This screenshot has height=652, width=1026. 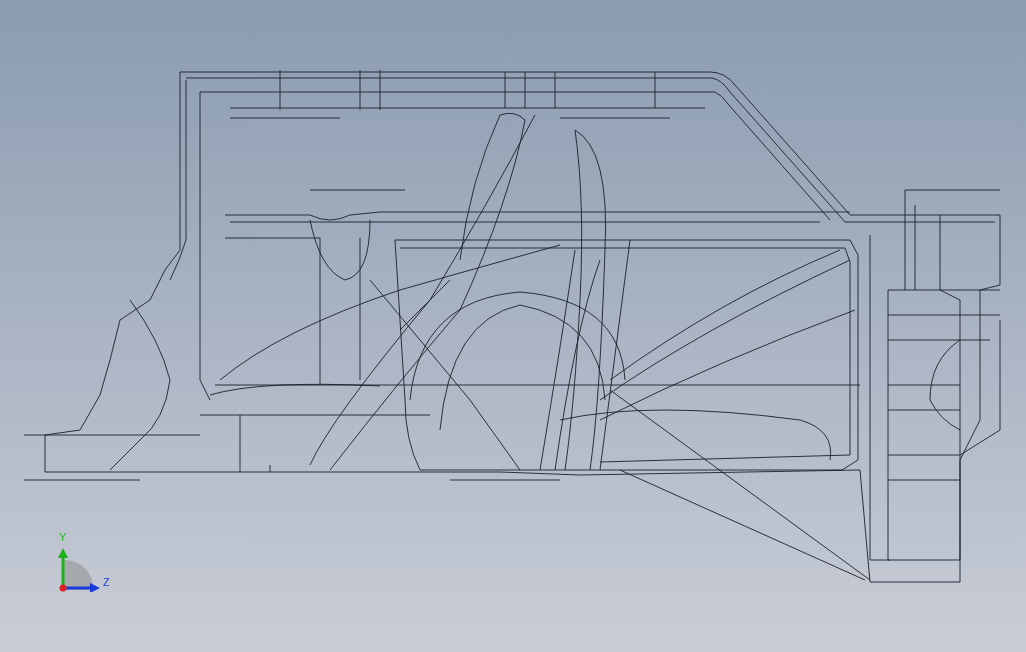 I want to click on z-axis-label: Z, so click(x=106, y=582).